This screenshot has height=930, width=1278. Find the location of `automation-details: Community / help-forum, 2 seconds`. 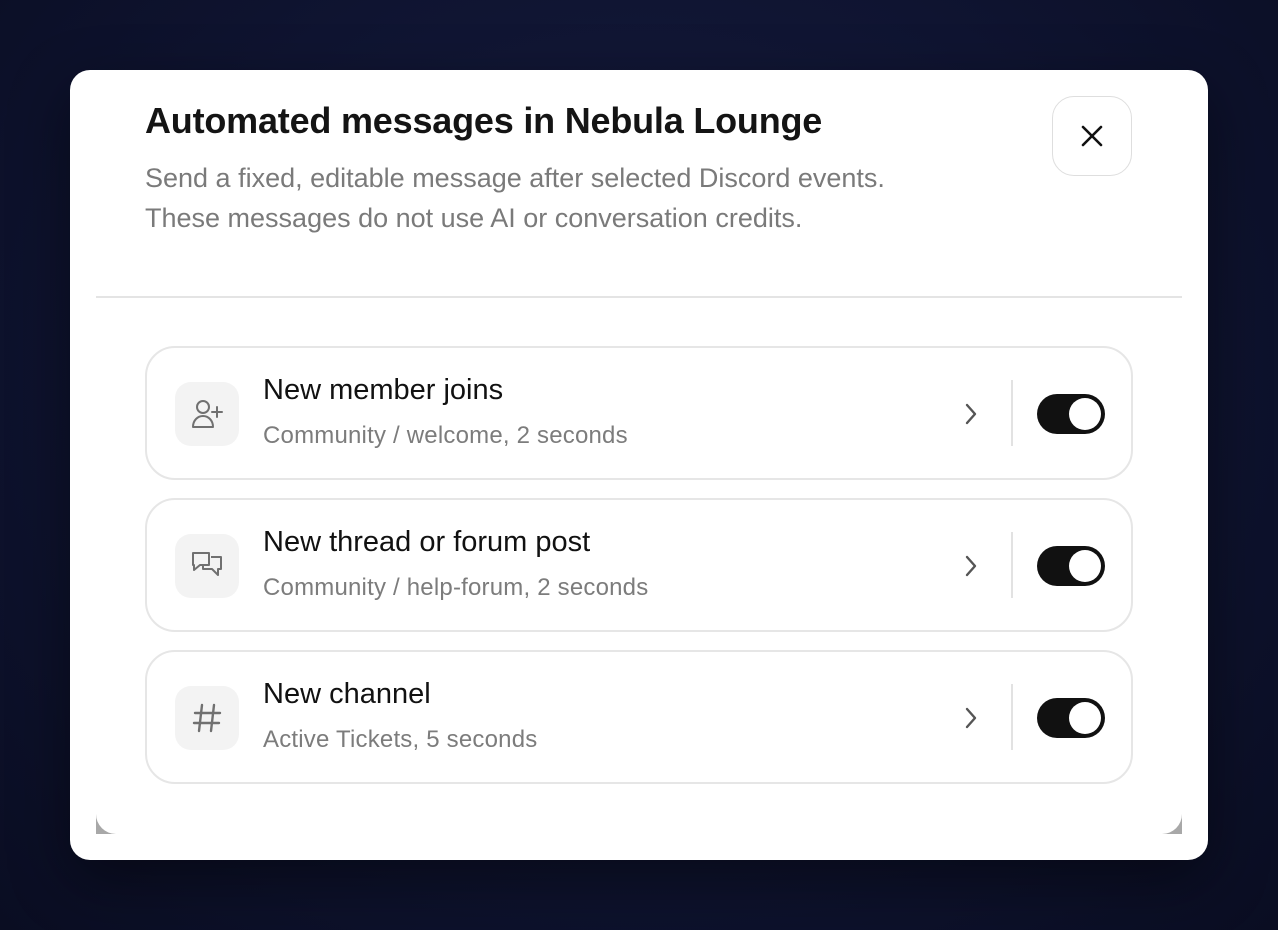

automation-details: Community / help-forum, 2 seconds is located at coordinates (456, 587).